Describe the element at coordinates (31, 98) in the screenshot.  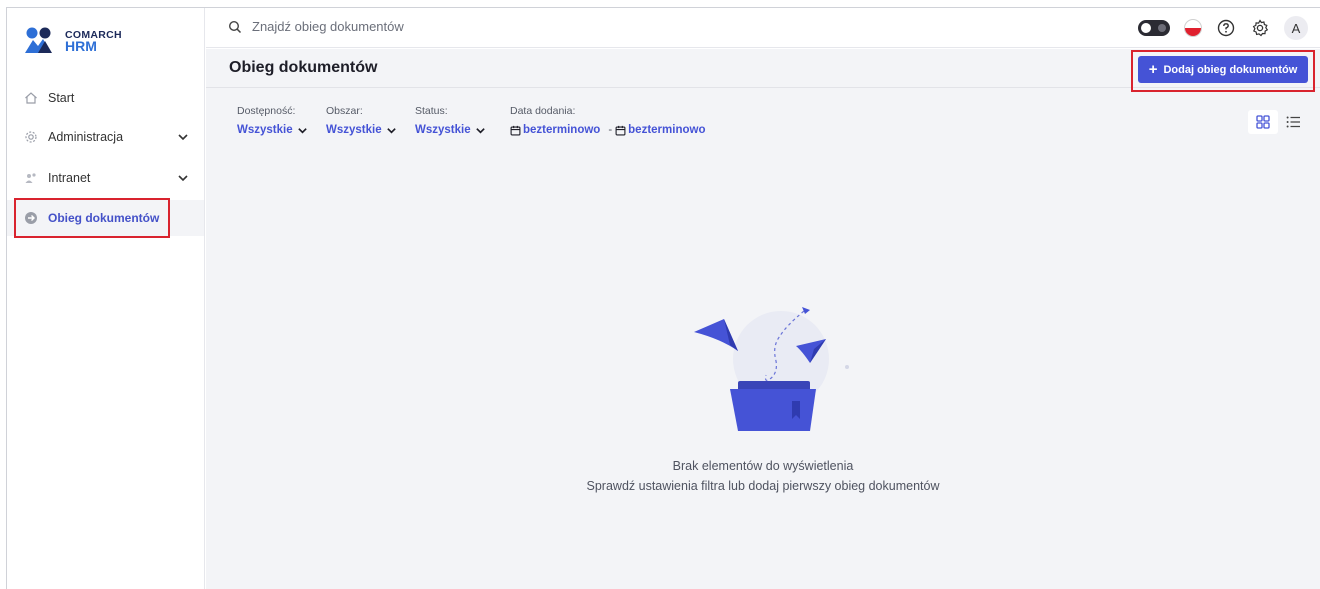
I see `home-icon` at that location.